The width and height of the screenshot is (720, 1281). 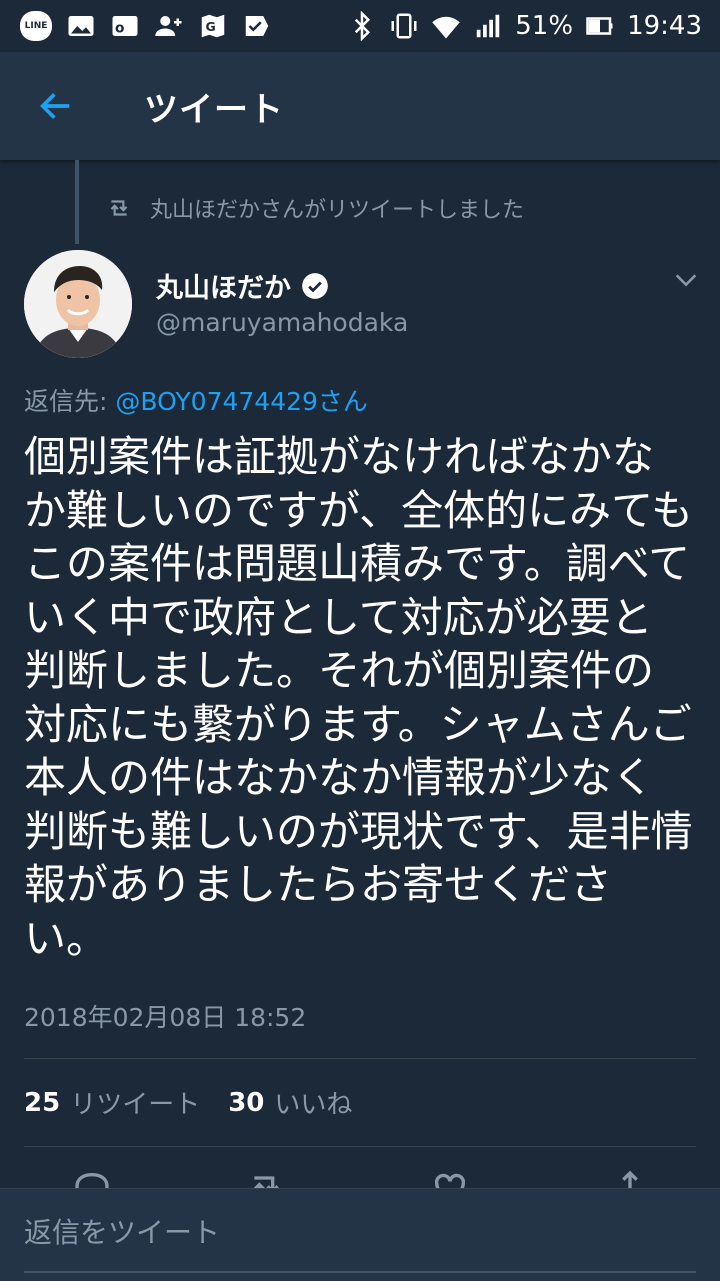 I want to click on back-button, so click(x=56, y=106).